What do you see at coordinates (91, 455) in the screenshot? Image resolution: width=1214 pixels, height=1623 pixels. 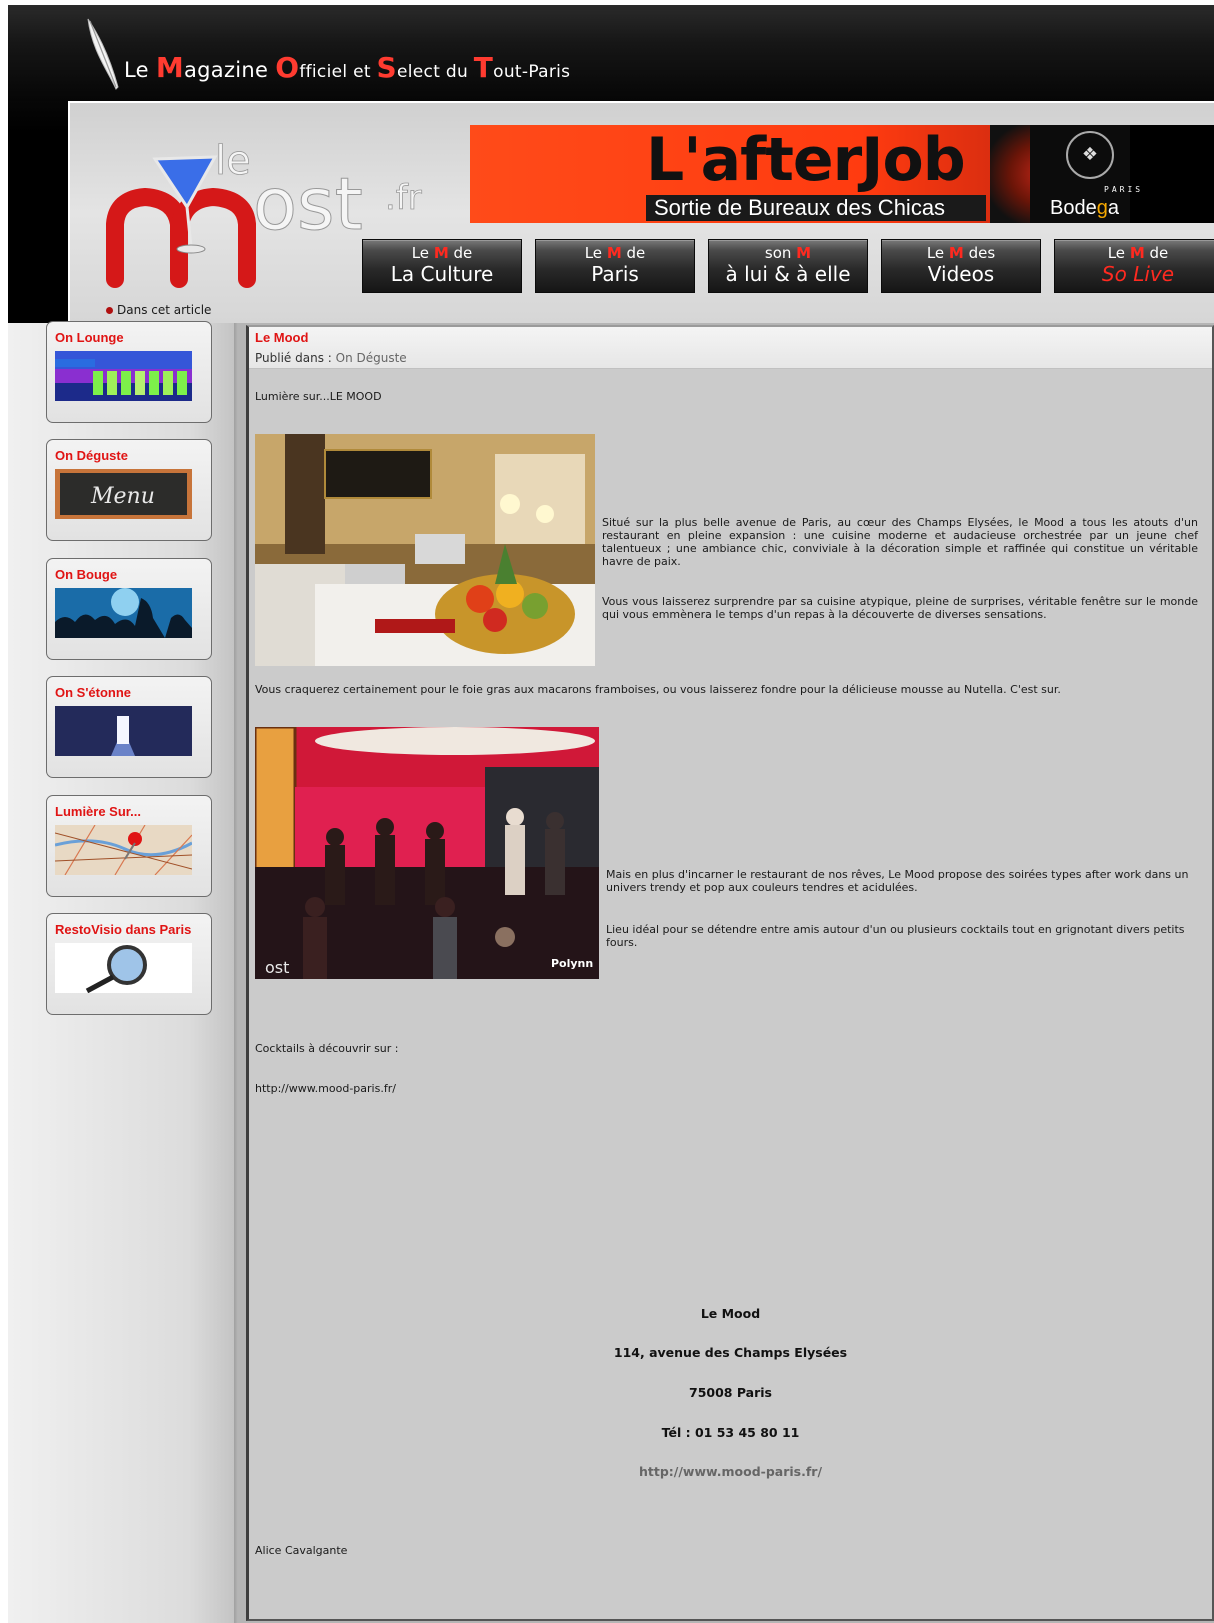 I see `sidebar-item-label: On Déguste` at bounding box center [91, 455].